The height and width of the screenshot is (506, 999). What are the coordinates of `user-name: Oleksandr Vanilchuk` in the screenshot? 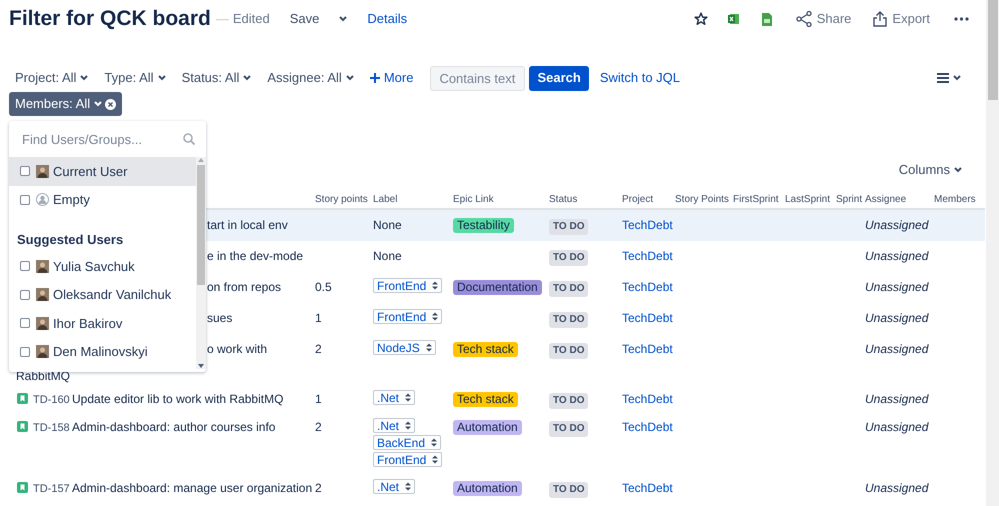 It's located at (112, 295).